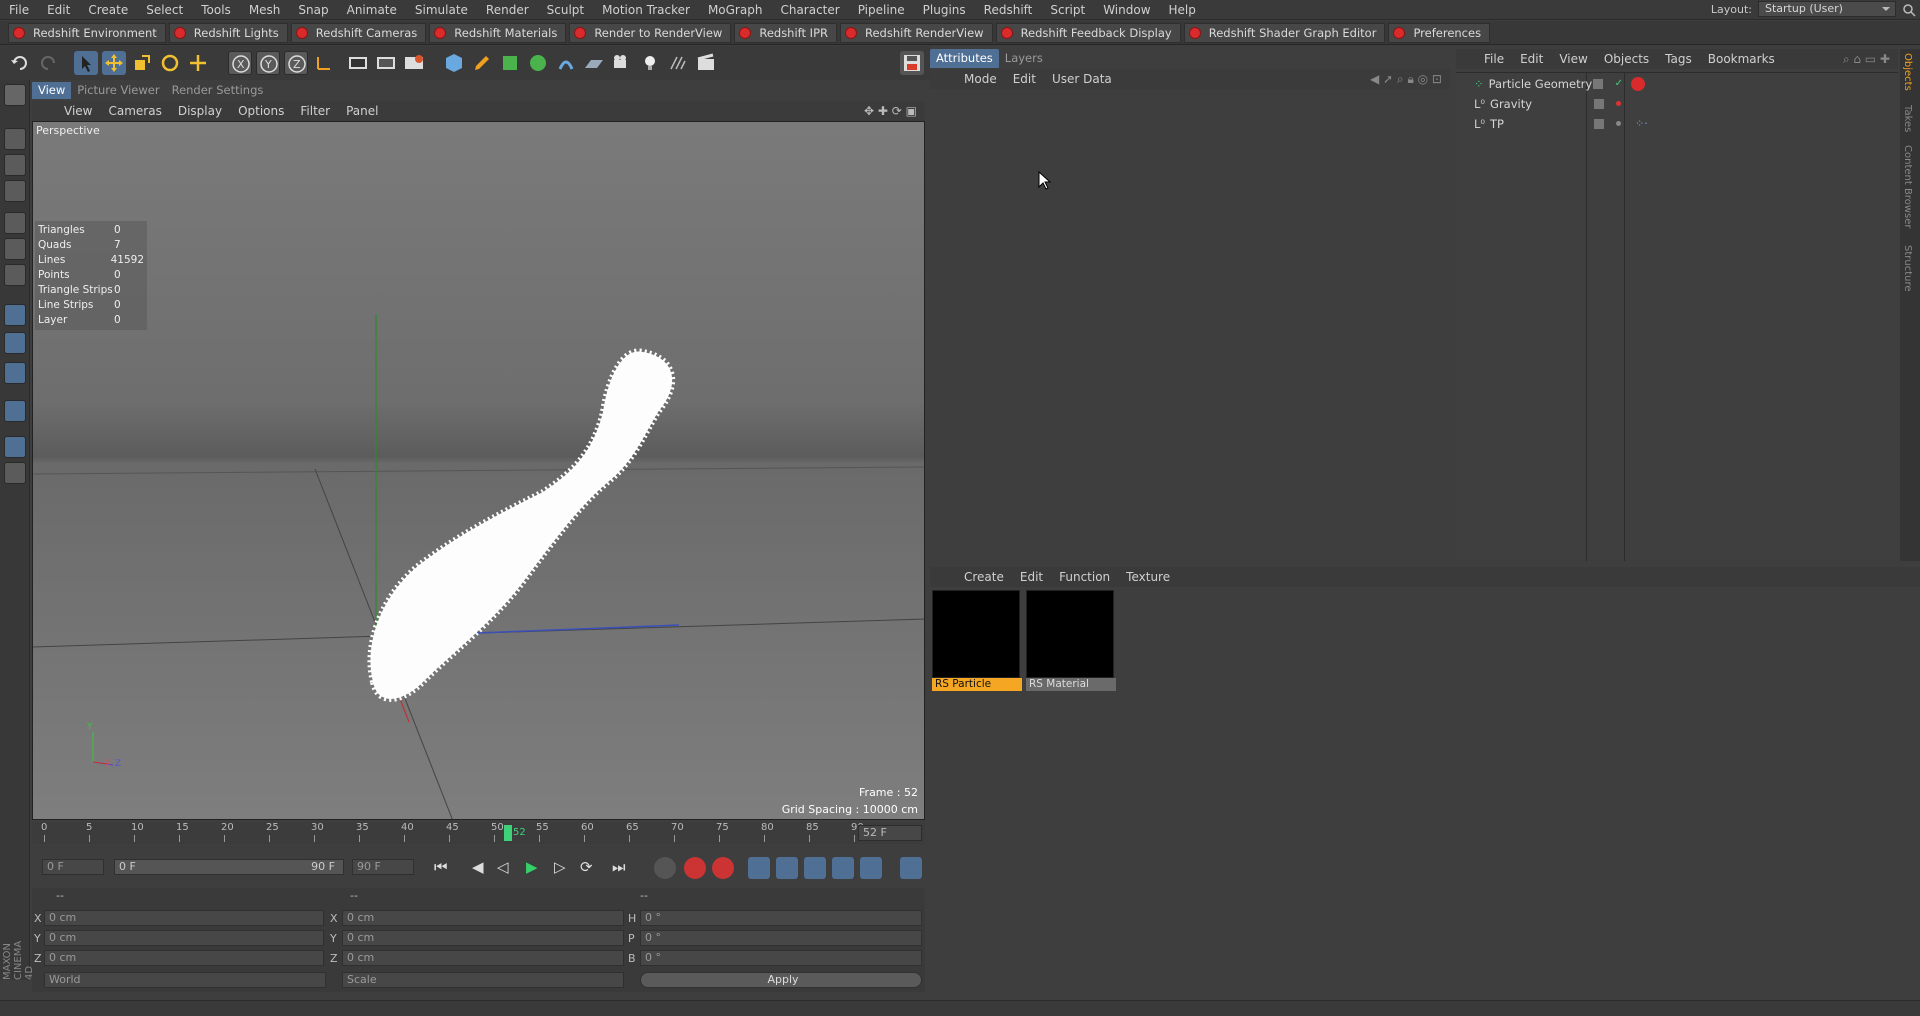 Image resolution: width=1920 pixels, height=1016 pixels. I want to click on render-view-icon, so click(358, 63).